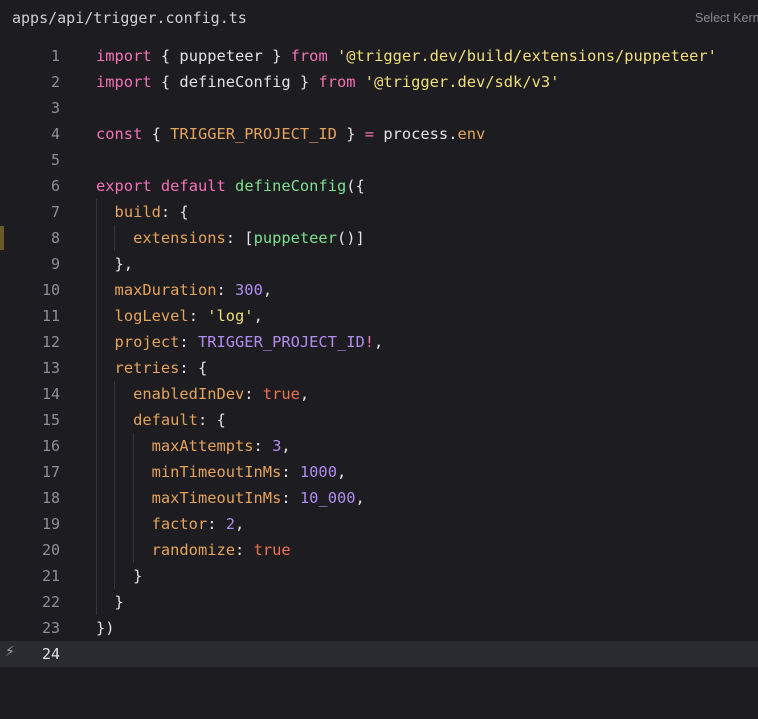 This screenshot has width=758, height=719. I want to click on line-number: 7, so click(55, 212).